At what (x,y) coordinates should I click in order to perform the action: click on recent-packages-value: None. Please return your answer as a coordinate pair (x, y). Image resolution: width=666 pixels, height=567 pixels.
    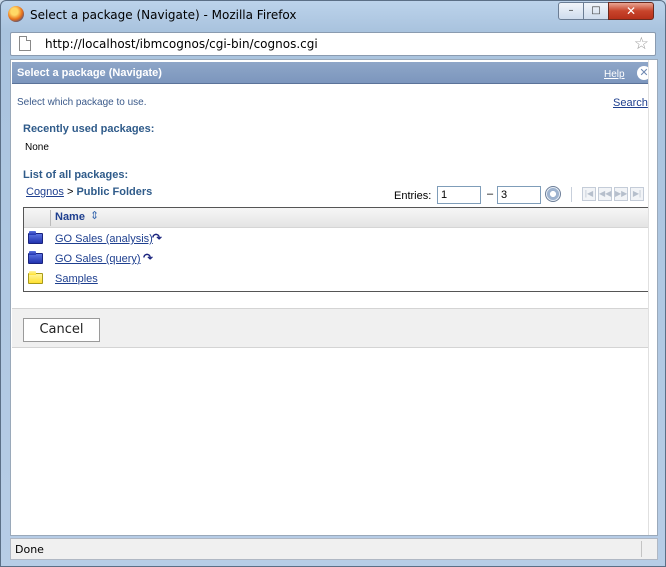
    Looking at the image, I should click on (37, 147).